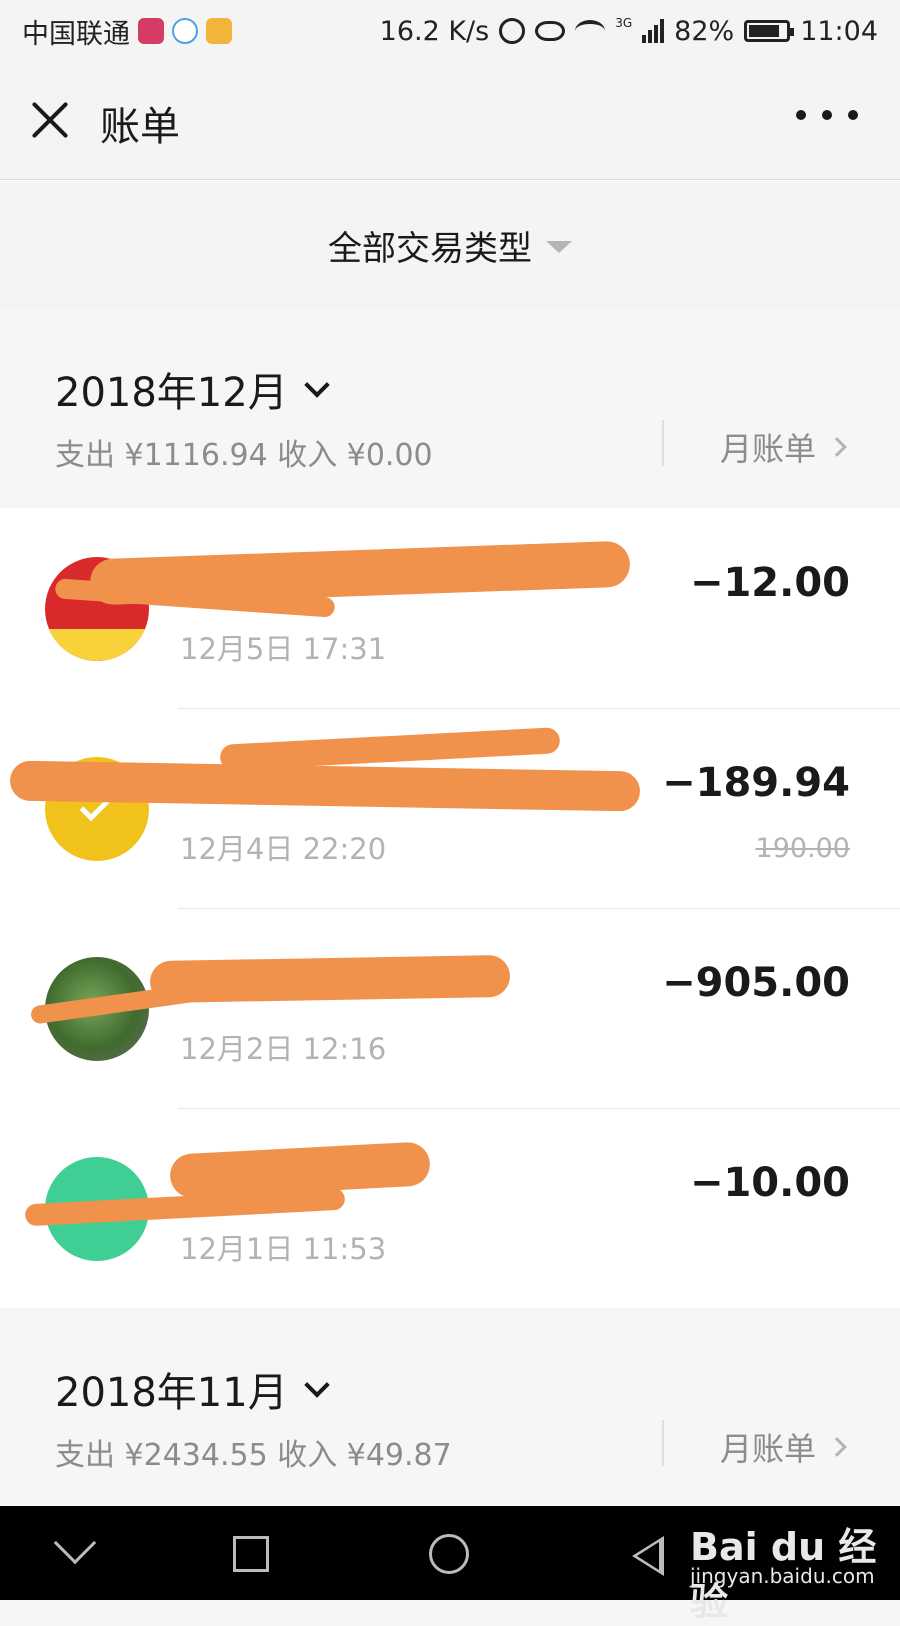  Describe the element at coordinates (769, 583) in the screenshot. I see `transaction-amount: −12.00` at that location.